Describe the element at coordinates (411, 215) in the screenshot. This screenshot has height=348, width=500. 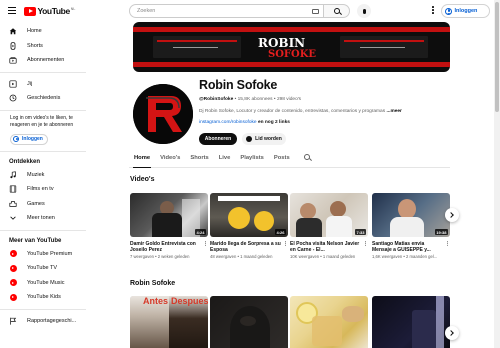
I see `video-thumbnail: 19:38` at that location.